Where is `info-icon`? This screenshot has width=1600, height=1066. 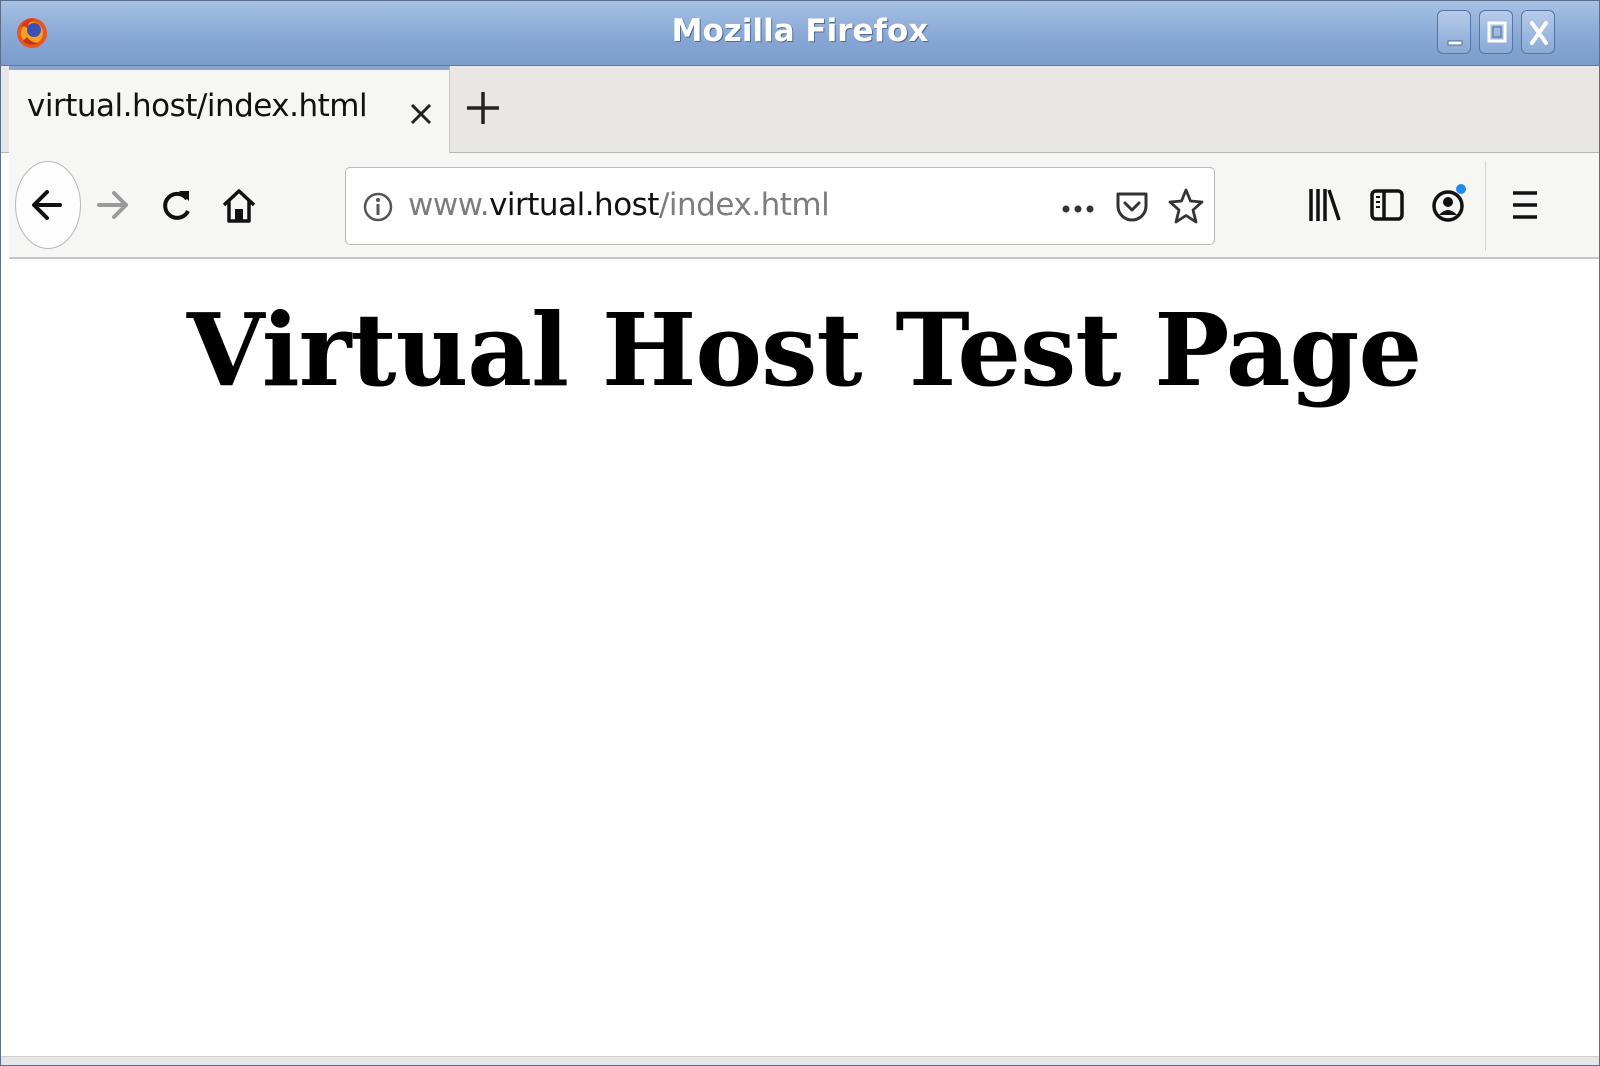 info-icon is located at coordinates (378, 207).